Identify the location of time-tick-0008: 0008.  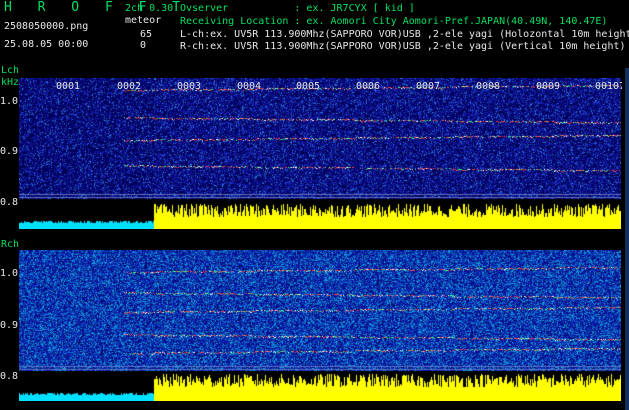
(488, 86).